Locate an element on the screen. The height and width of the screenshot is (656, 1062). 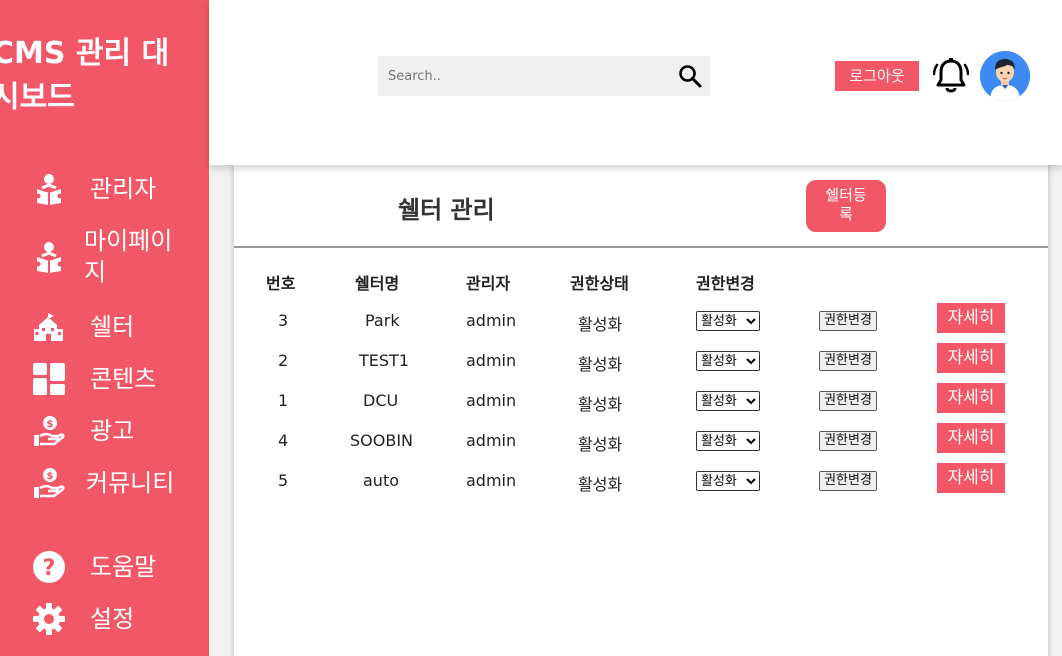
row-shelter-name: auto is located at coordinates (381, 480).